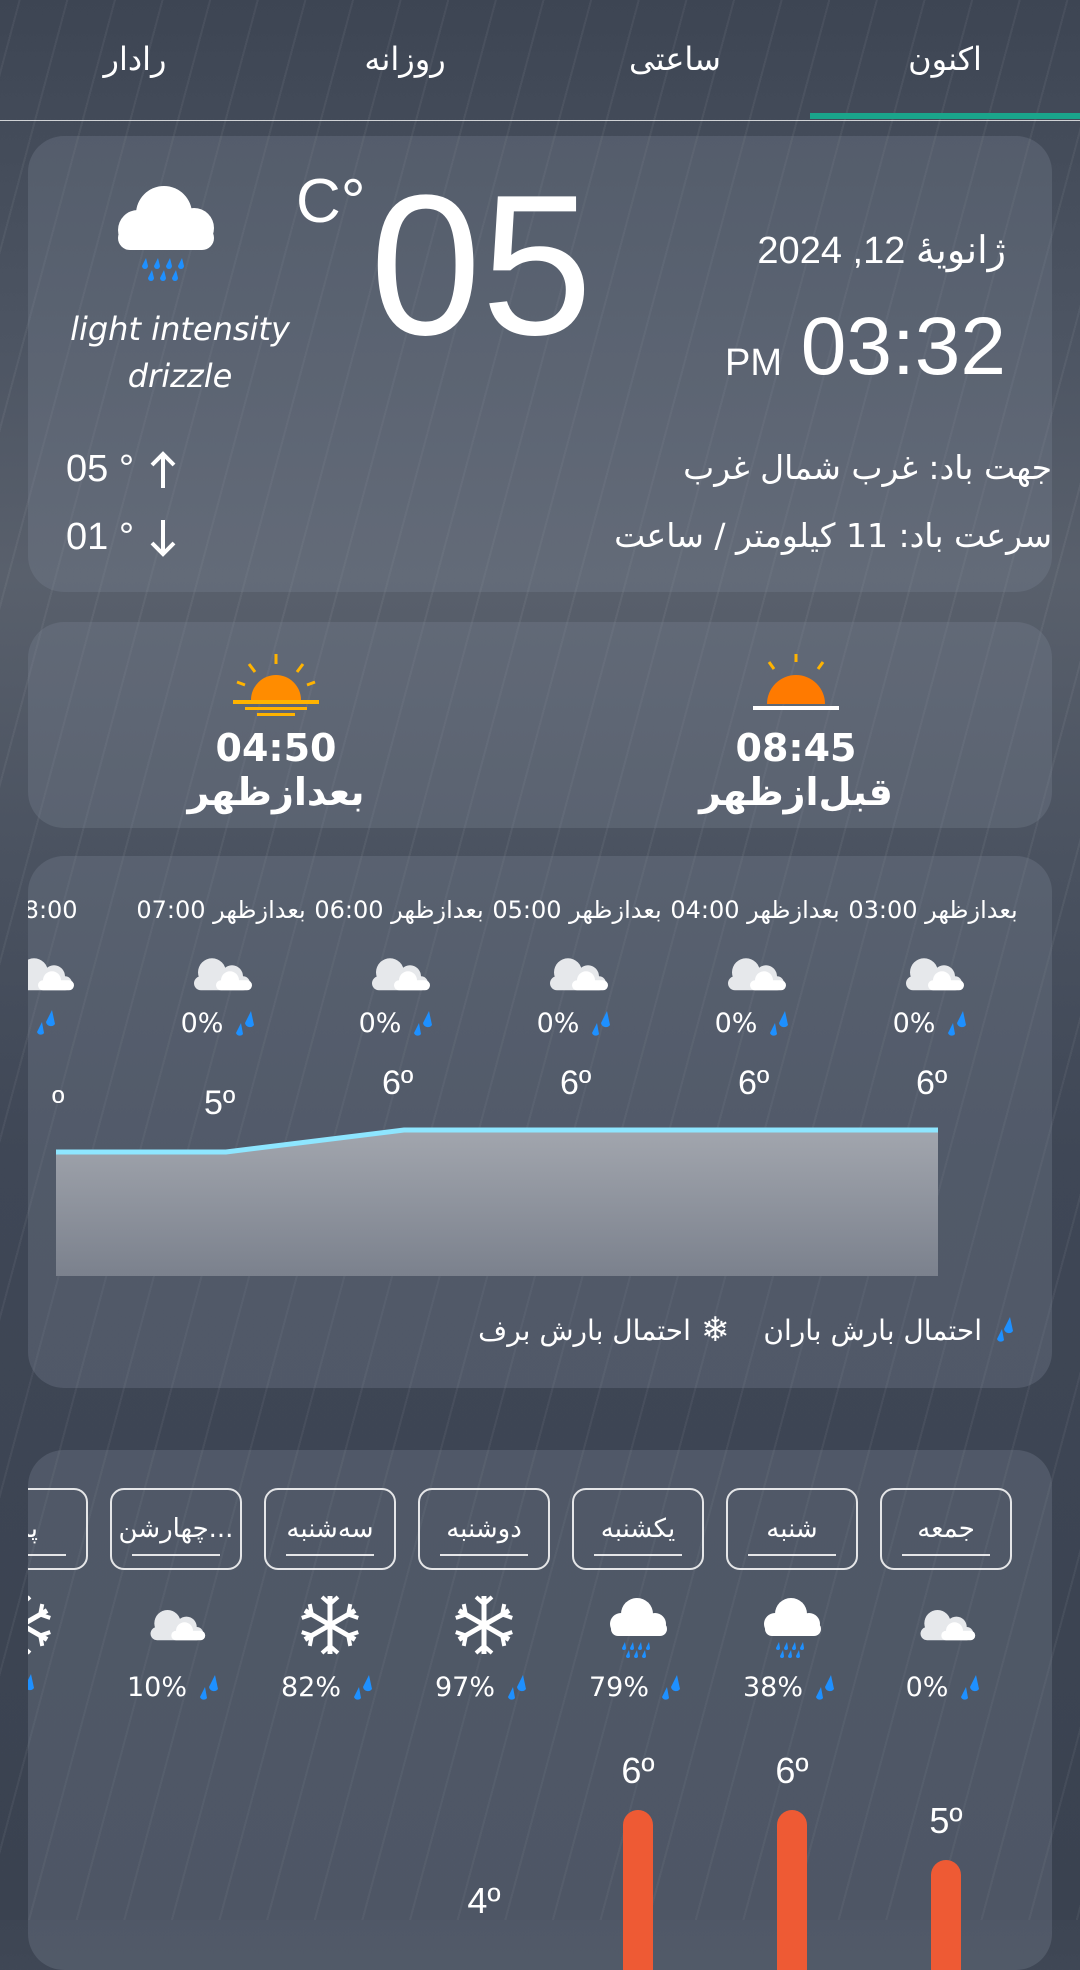  Describe the element at coordinates (881, 251) in the screenshot. I see `current-date: ژانویهٔ 12, 2024` at that location.